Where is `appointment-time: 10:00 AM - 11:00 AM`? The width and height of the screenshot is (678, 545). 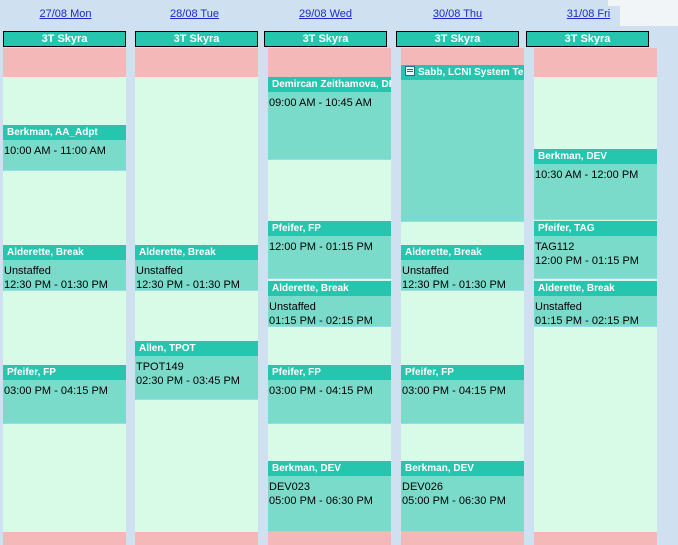
appointment-time: 10:00 AM - 11:00 AM is located at coordinates (55, 151).